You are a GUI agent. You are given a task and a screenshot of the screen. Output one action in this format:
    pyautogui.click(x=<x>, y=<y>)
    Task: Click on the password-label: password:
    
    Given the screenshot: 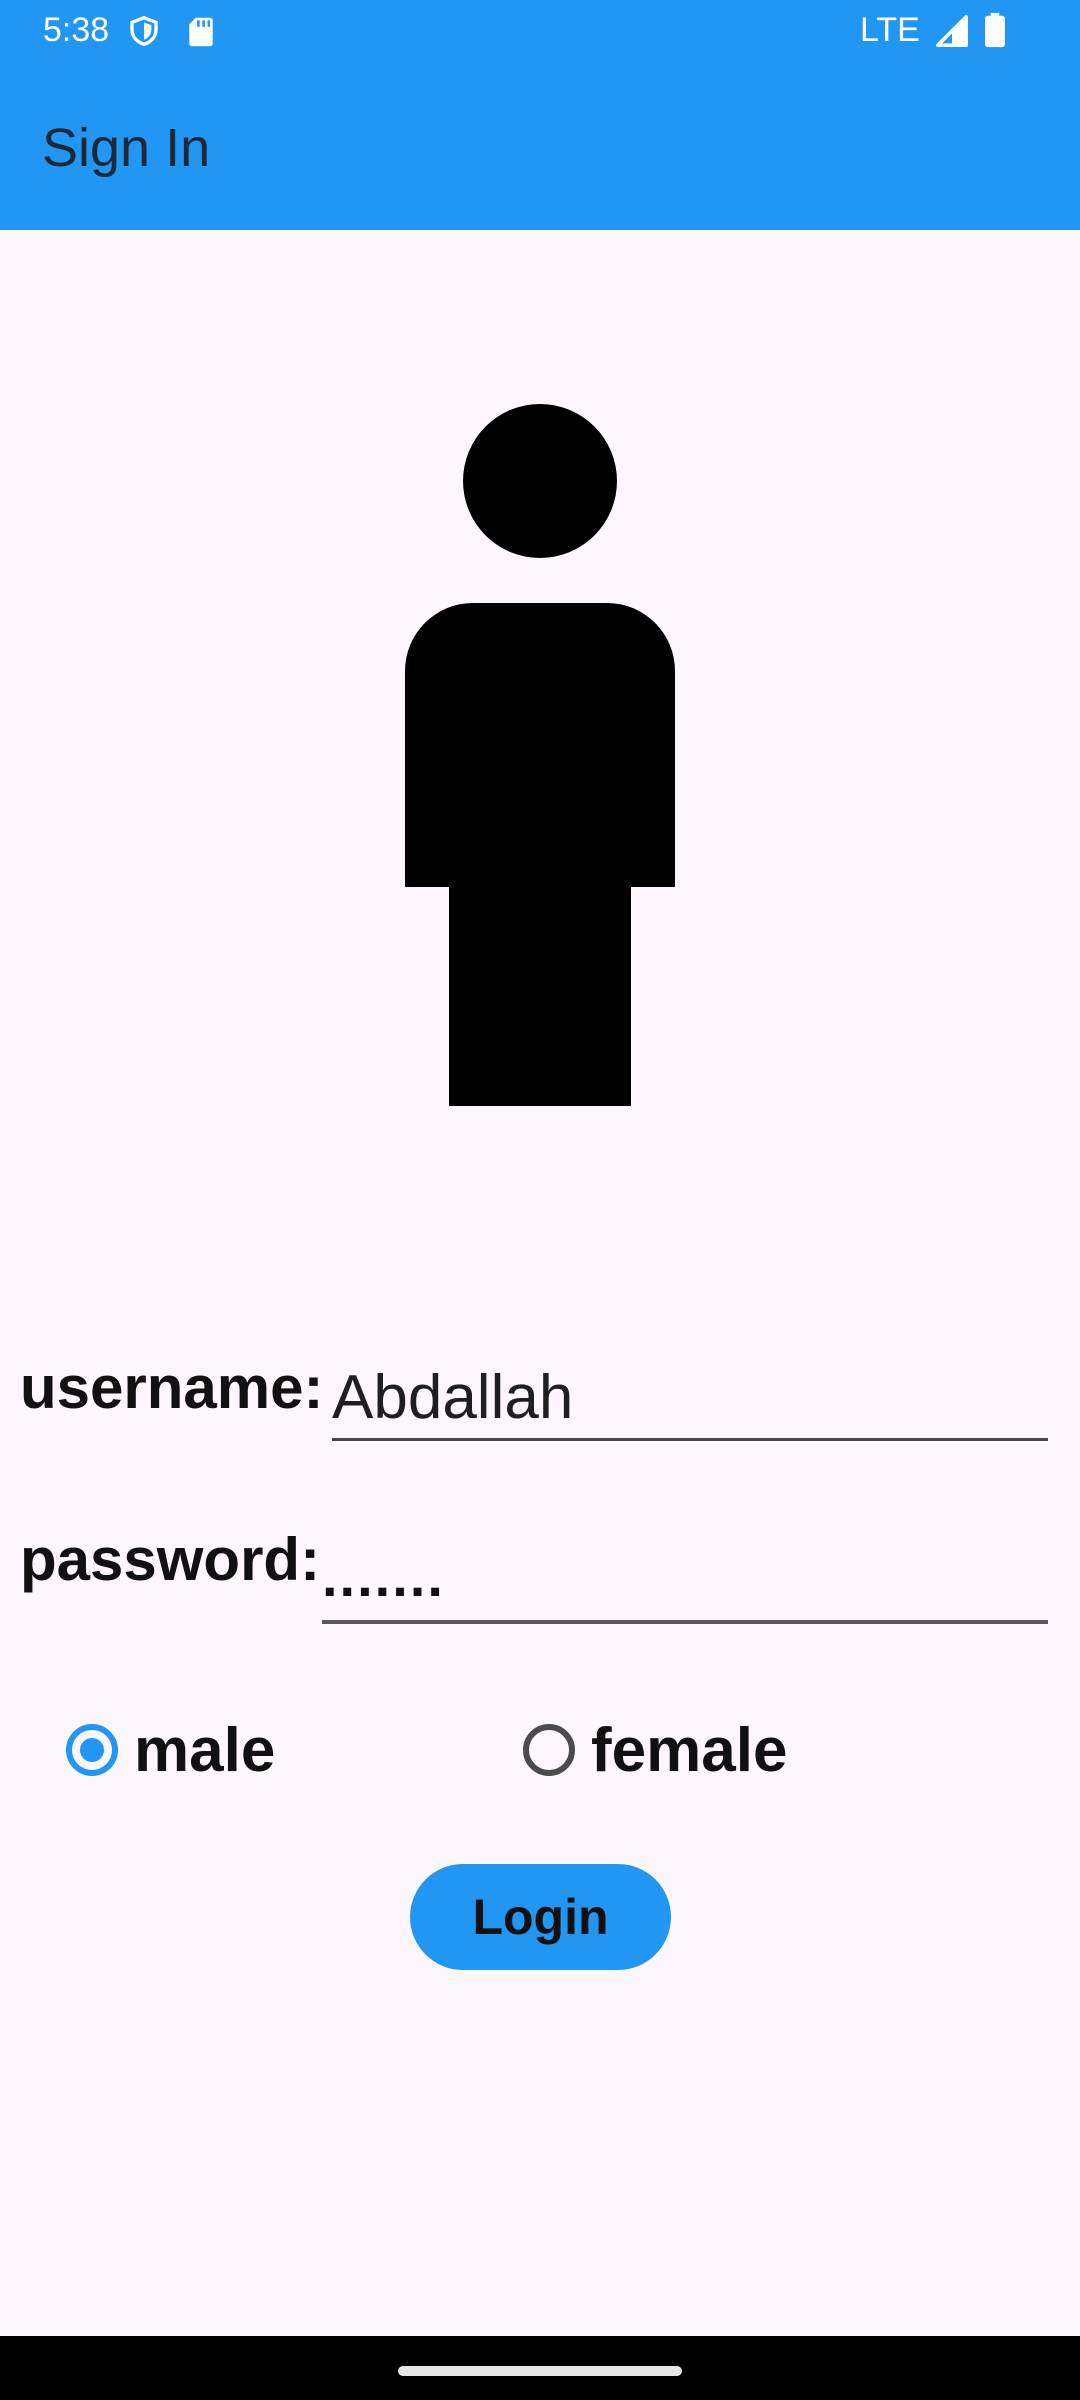 What is the action you would take?
    pyautogui.click(x=170, y=1559)
    